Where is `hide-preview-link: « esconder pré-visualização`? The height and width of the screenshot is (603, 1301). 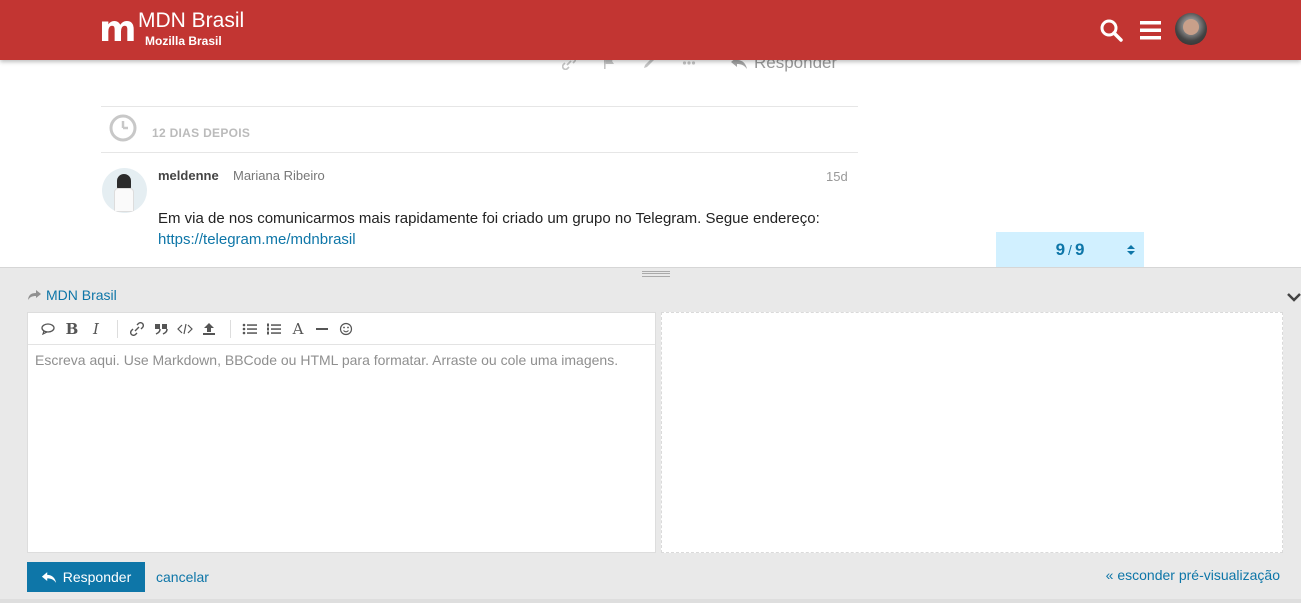
hide-preview-link: « esconder pré-visualização is located at coordinates (1193, 575).